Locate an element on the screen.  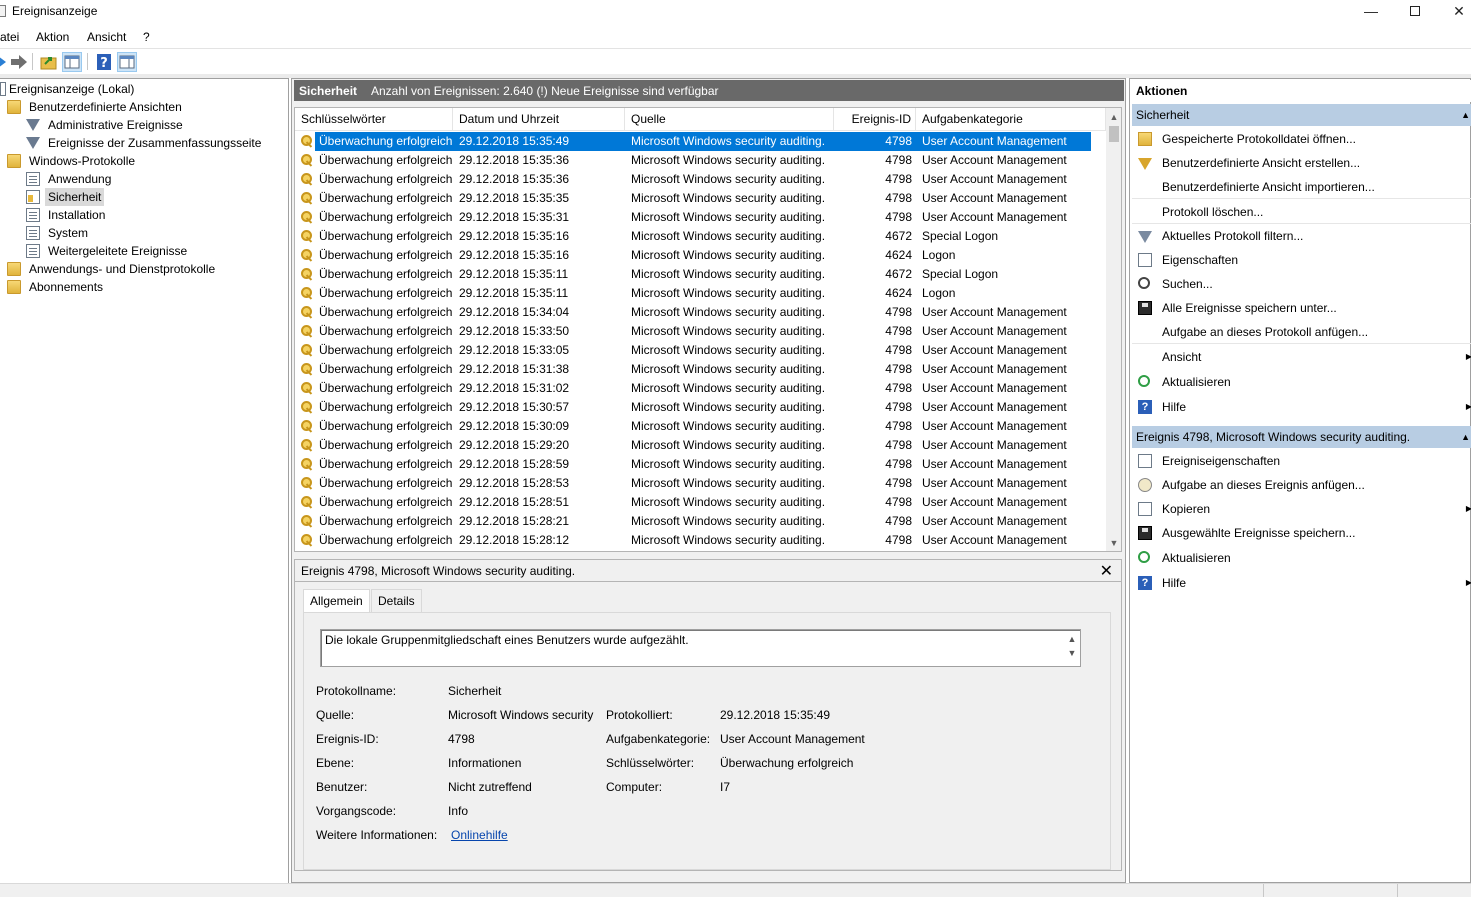
description-scrollbar: ▲ ▼ is located at coordinates (1072, 648).